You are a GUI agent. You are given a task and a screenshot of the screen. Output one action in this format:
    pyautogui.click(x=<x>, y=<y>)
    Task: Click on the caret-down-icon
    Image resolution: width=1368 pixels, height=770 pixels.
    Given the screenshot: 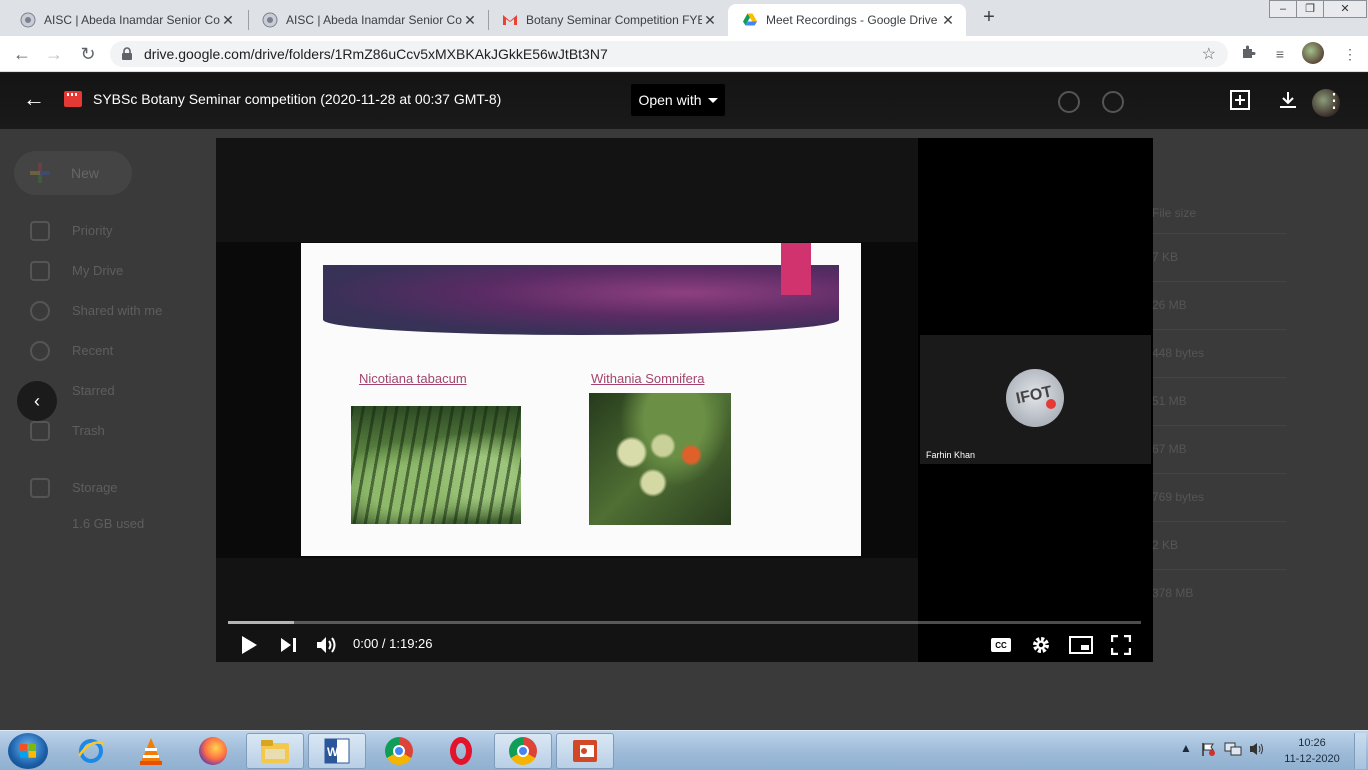 What is the action you would take?
    pyautogui.click(x=712, y=100)
    